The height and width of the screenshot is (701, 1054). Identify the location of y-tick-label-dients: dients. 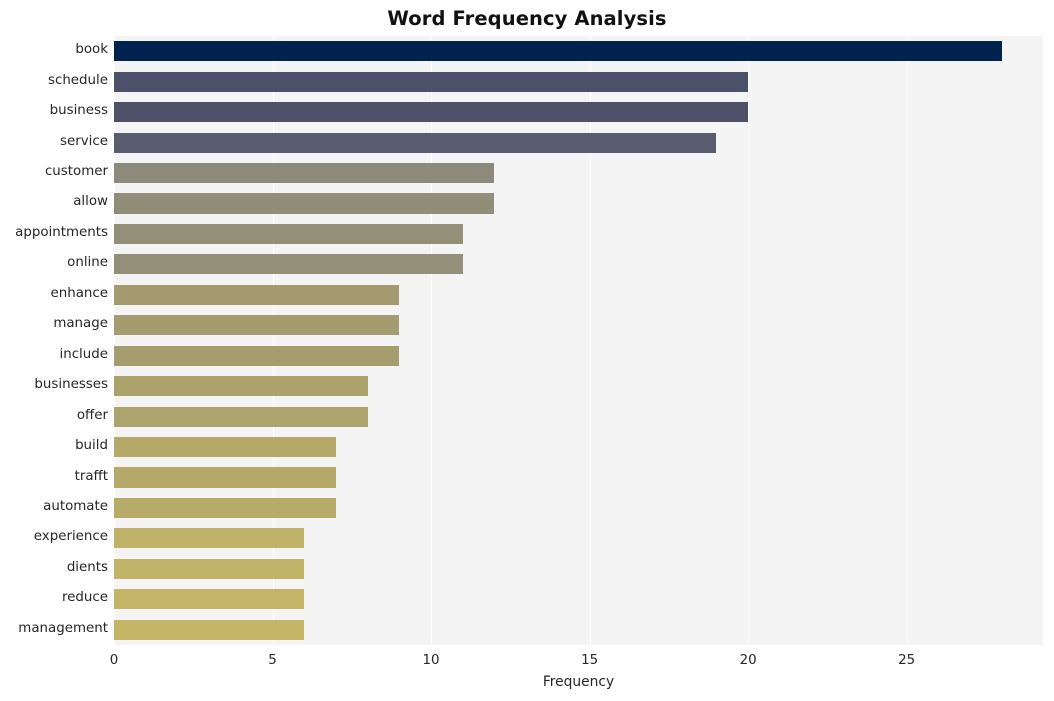
(87, 567).